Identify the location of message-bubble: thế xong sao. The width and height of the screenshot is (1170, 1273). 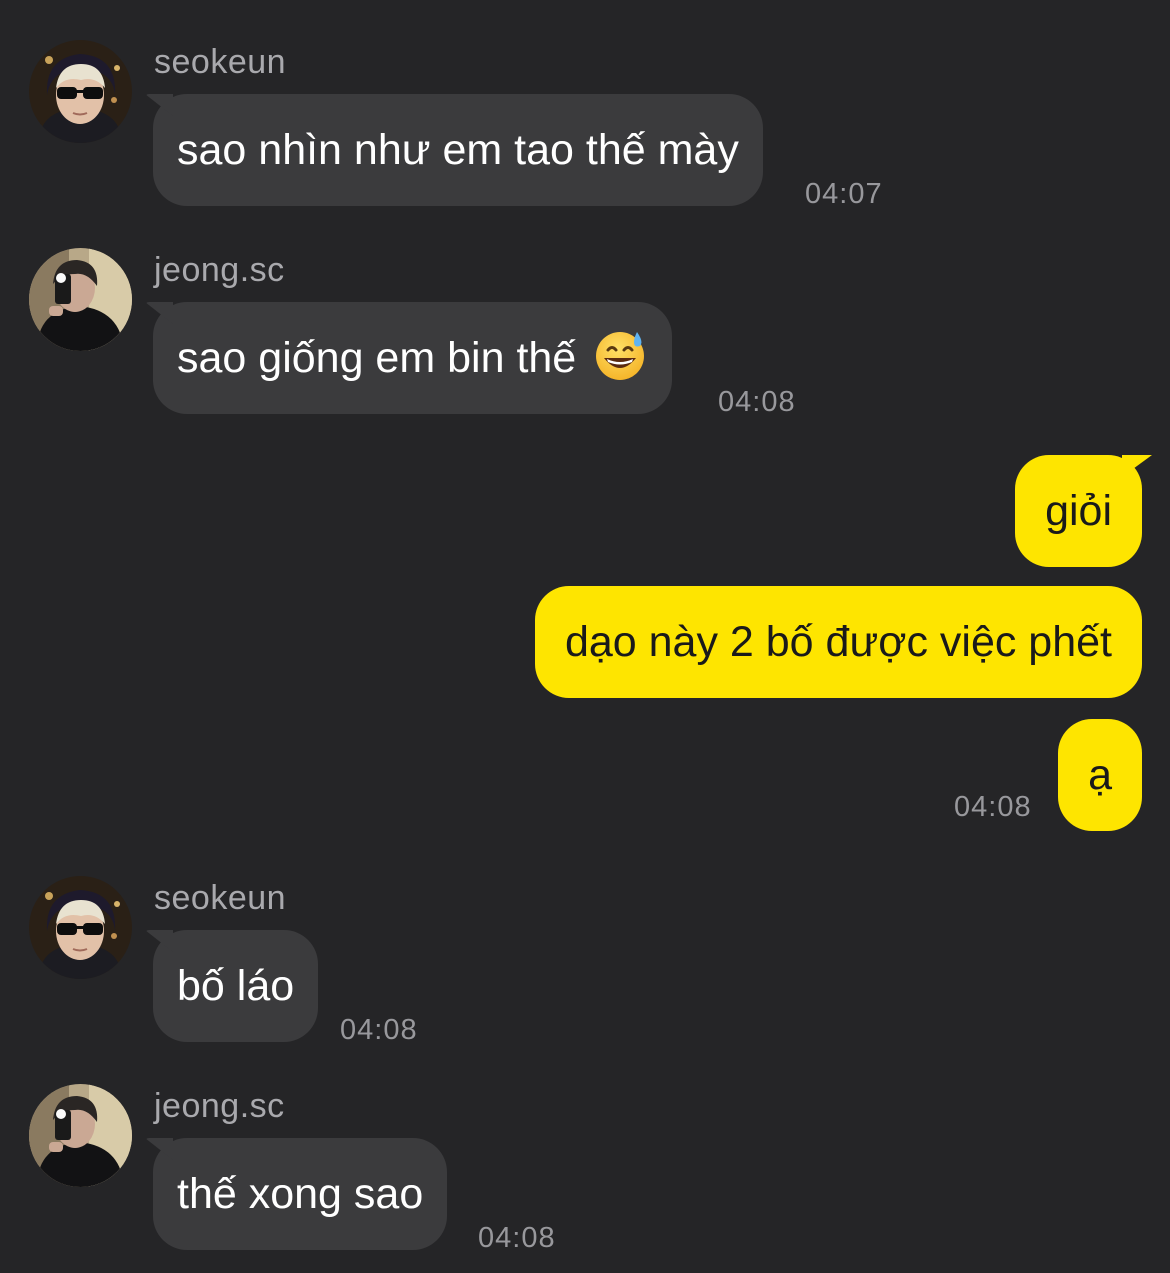
(300, 1194).